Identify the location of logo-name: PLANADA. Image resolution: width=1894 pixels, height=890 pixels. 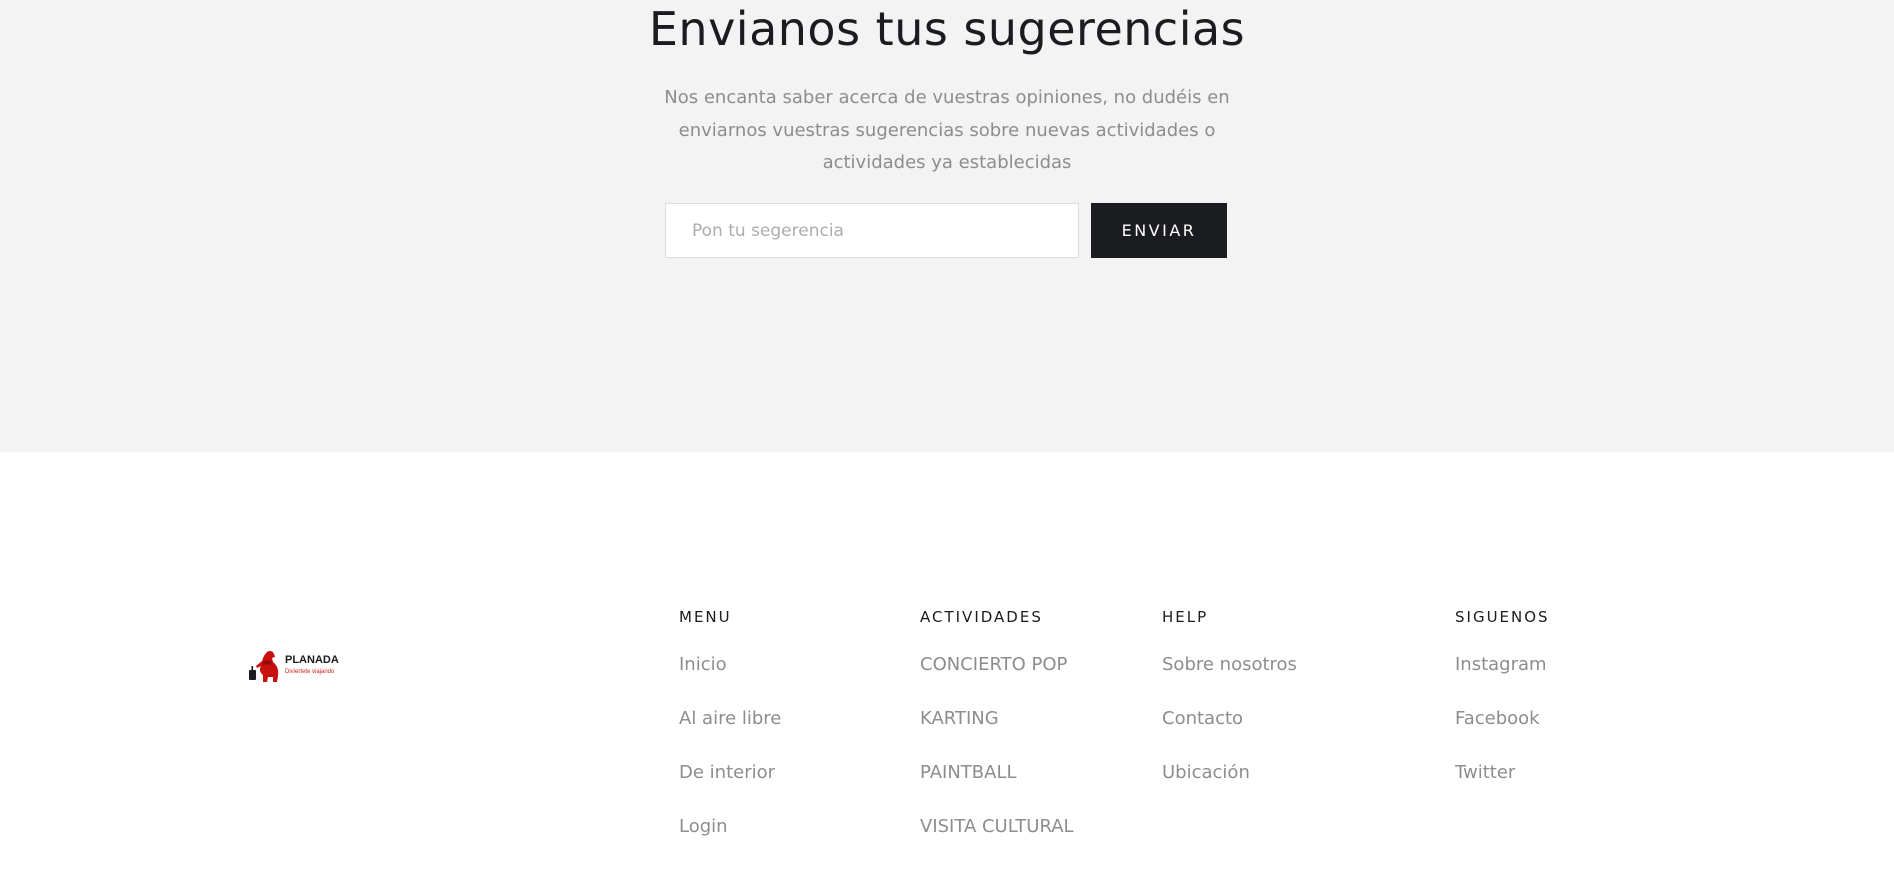
(312, 660).